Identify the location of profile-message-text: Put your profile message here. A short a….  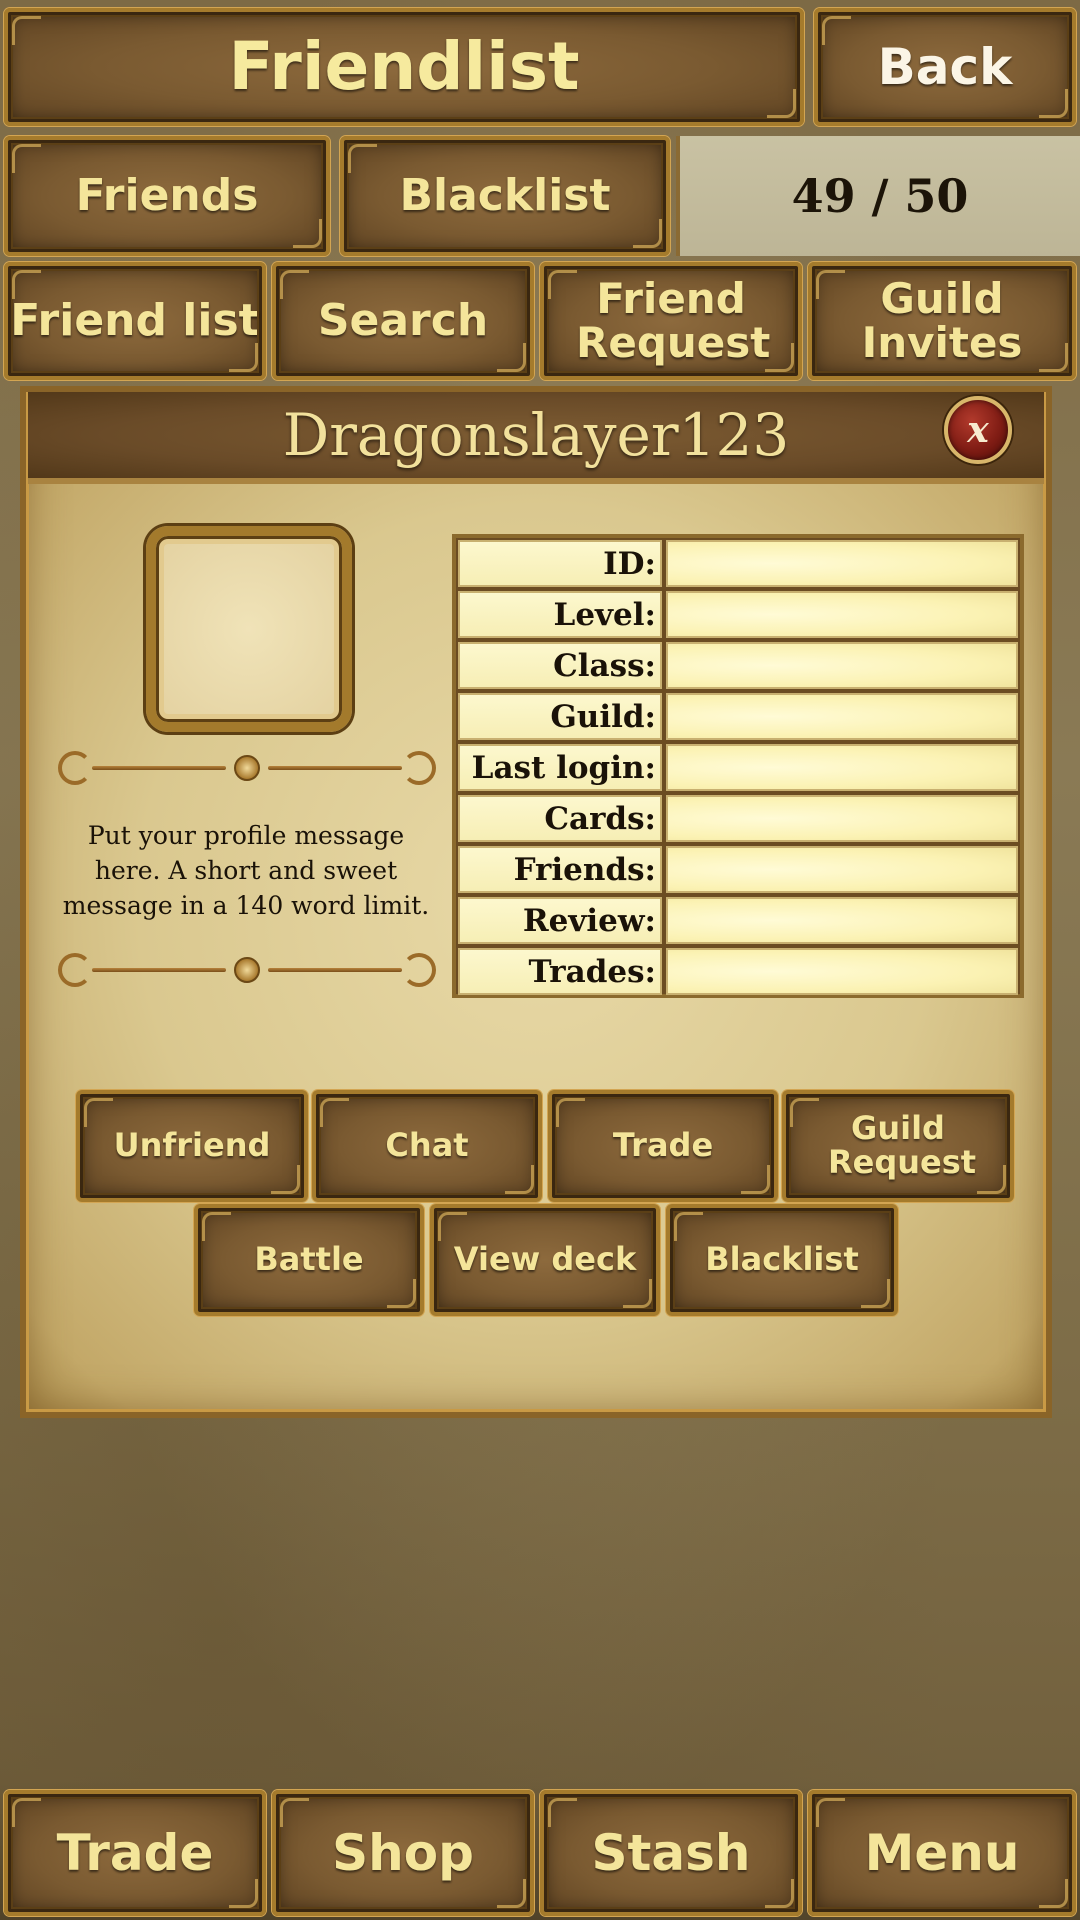
(246, 870).